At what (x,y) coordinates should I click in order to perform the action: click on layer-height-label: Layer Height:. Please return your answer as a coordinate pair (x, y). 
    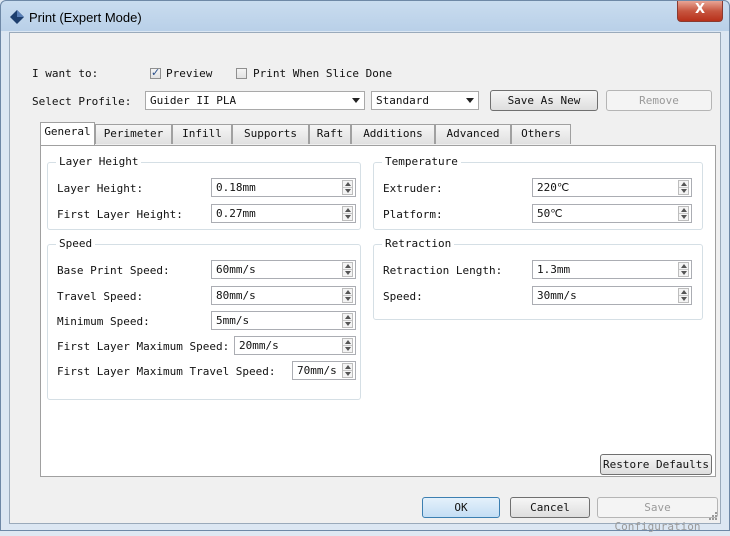
    Looking at the image, I should click on (100, 188).